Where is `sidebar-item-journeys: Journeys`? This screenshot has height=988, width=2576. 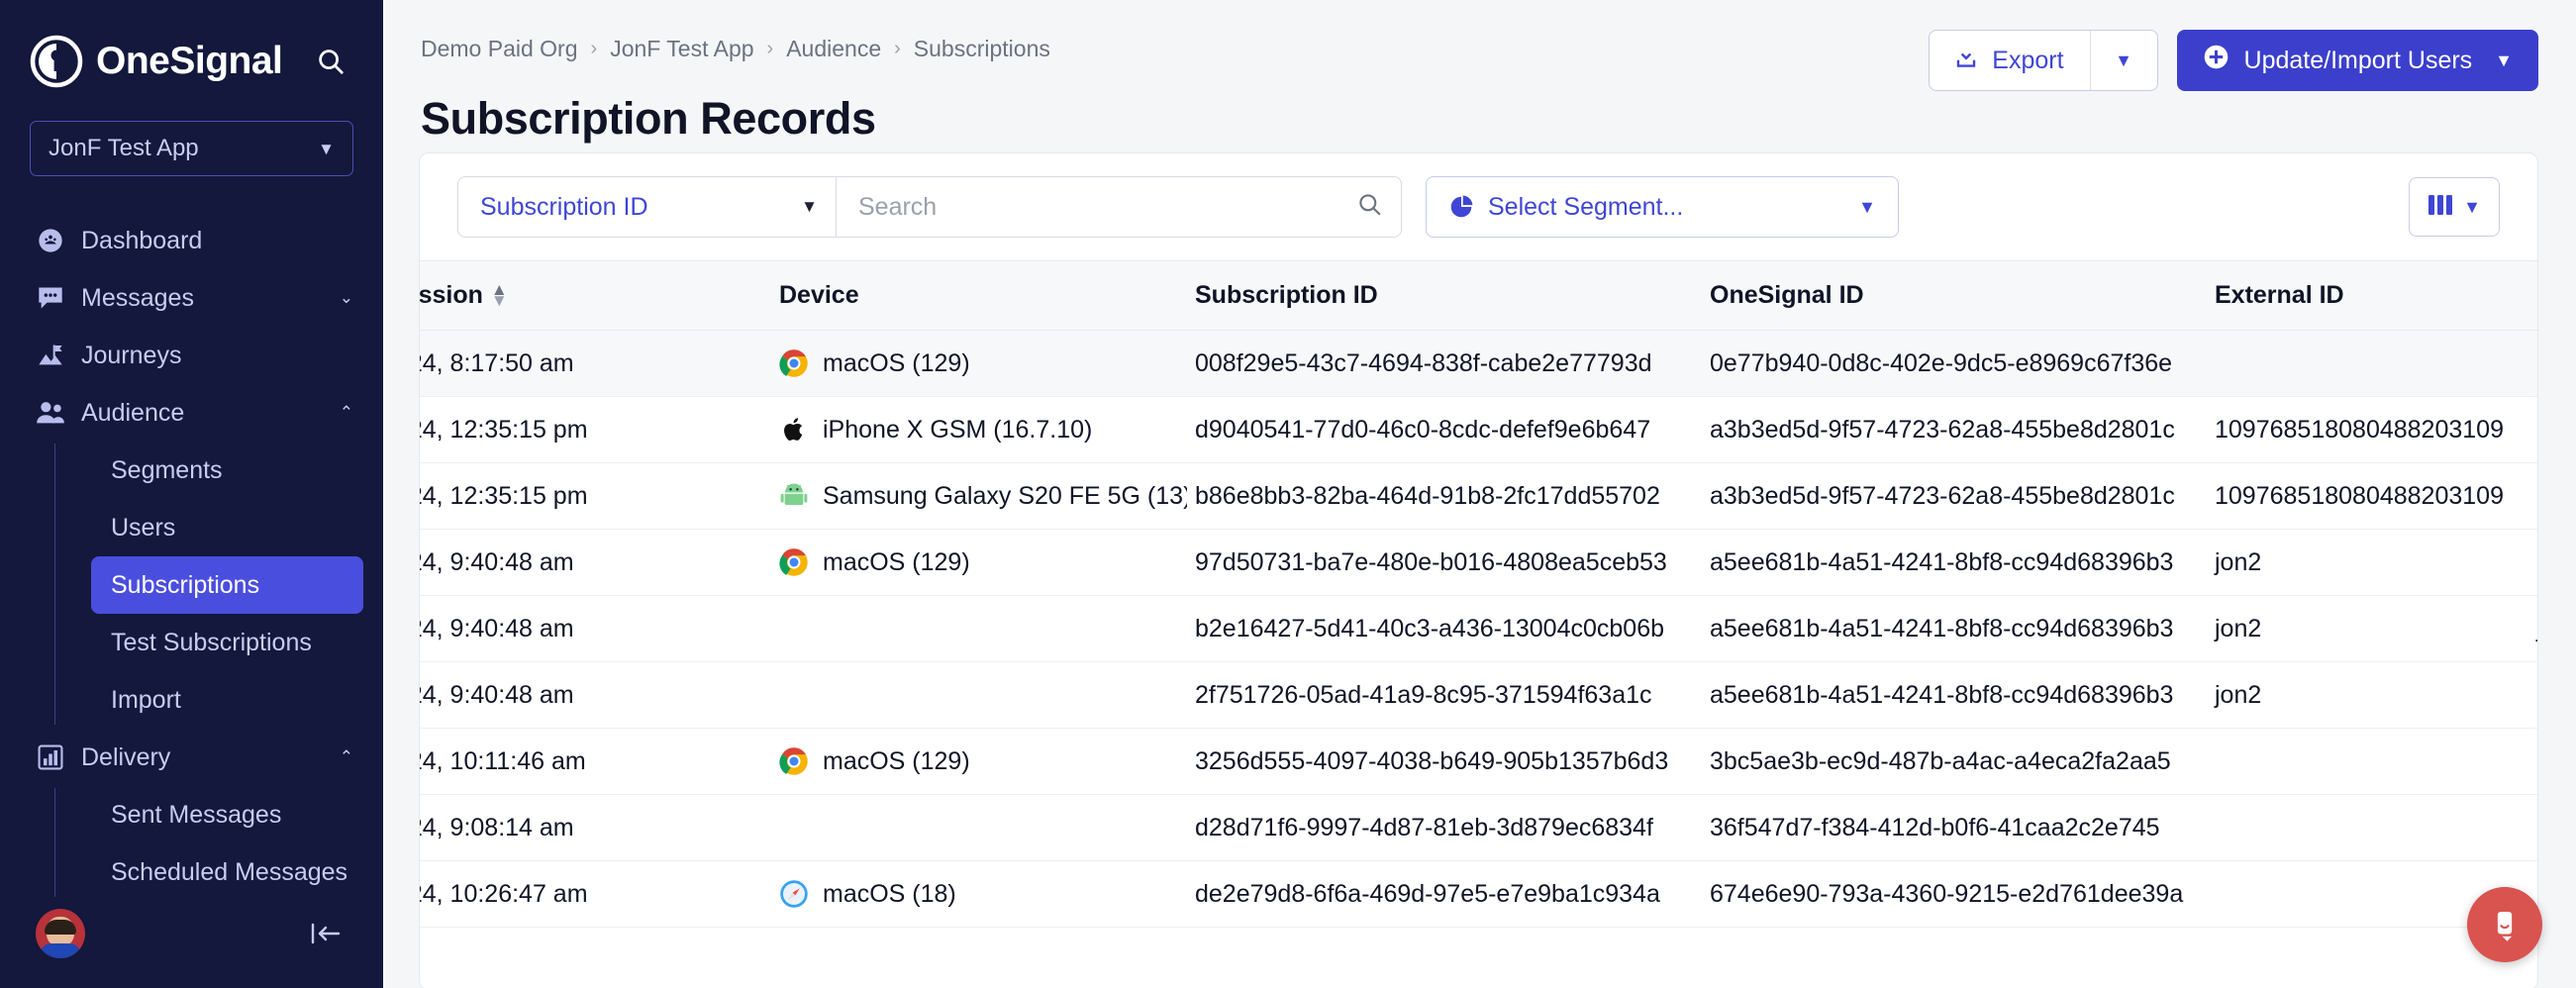
sidebar-item-journeys: Journeys is located at coordinates (191, 355).